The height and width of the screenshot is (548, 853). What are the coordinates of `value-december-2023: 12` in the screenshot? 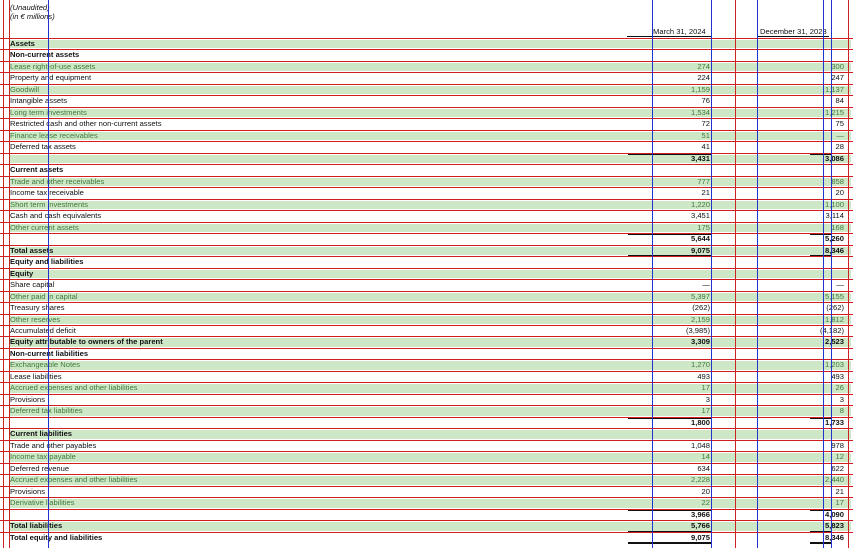 It's located at (839, 457).